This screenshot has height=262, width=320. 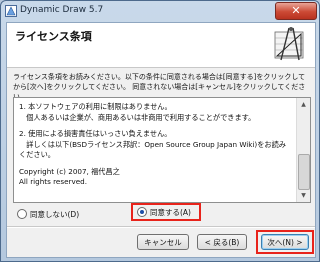 I want to click on title-bar: Dynamic Draw 5.7 ✕, so click(x=160, y=11).